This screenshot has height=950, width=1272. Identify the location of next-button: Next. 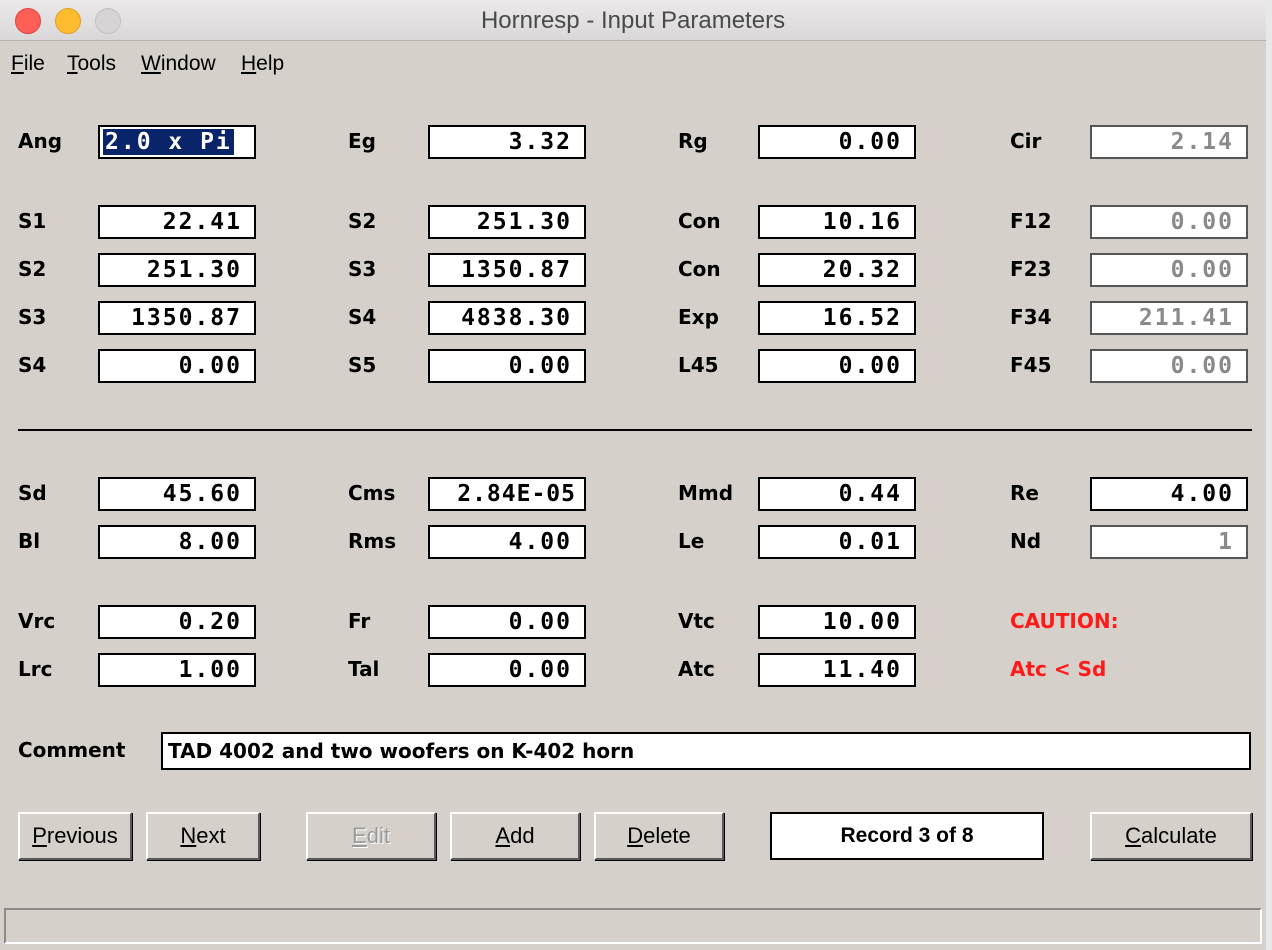
(203, 836).